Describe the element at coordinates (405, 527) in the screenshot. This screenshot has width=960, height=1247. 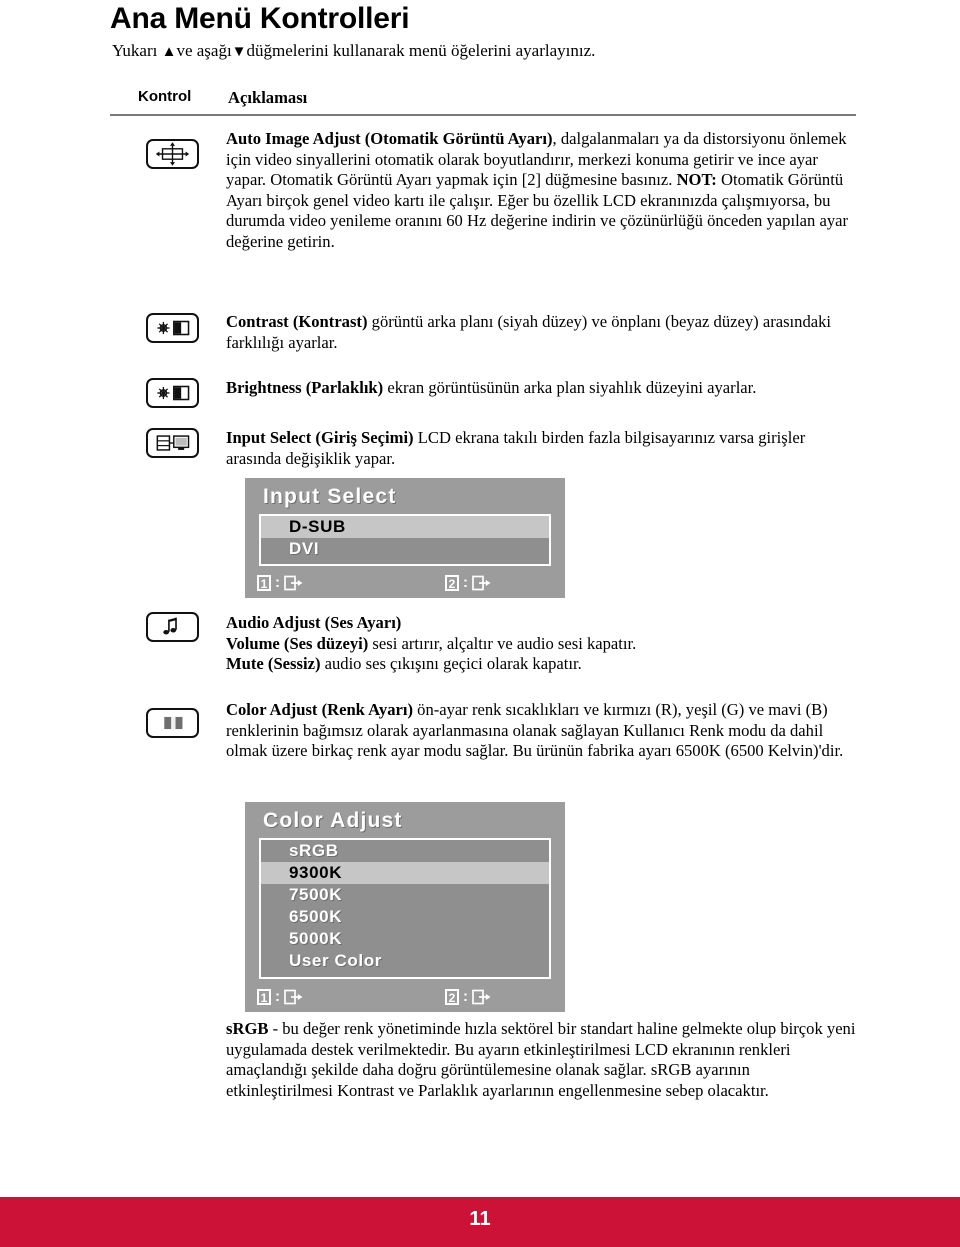
I see `osd-item-d-sub: D-SUB` at that location.